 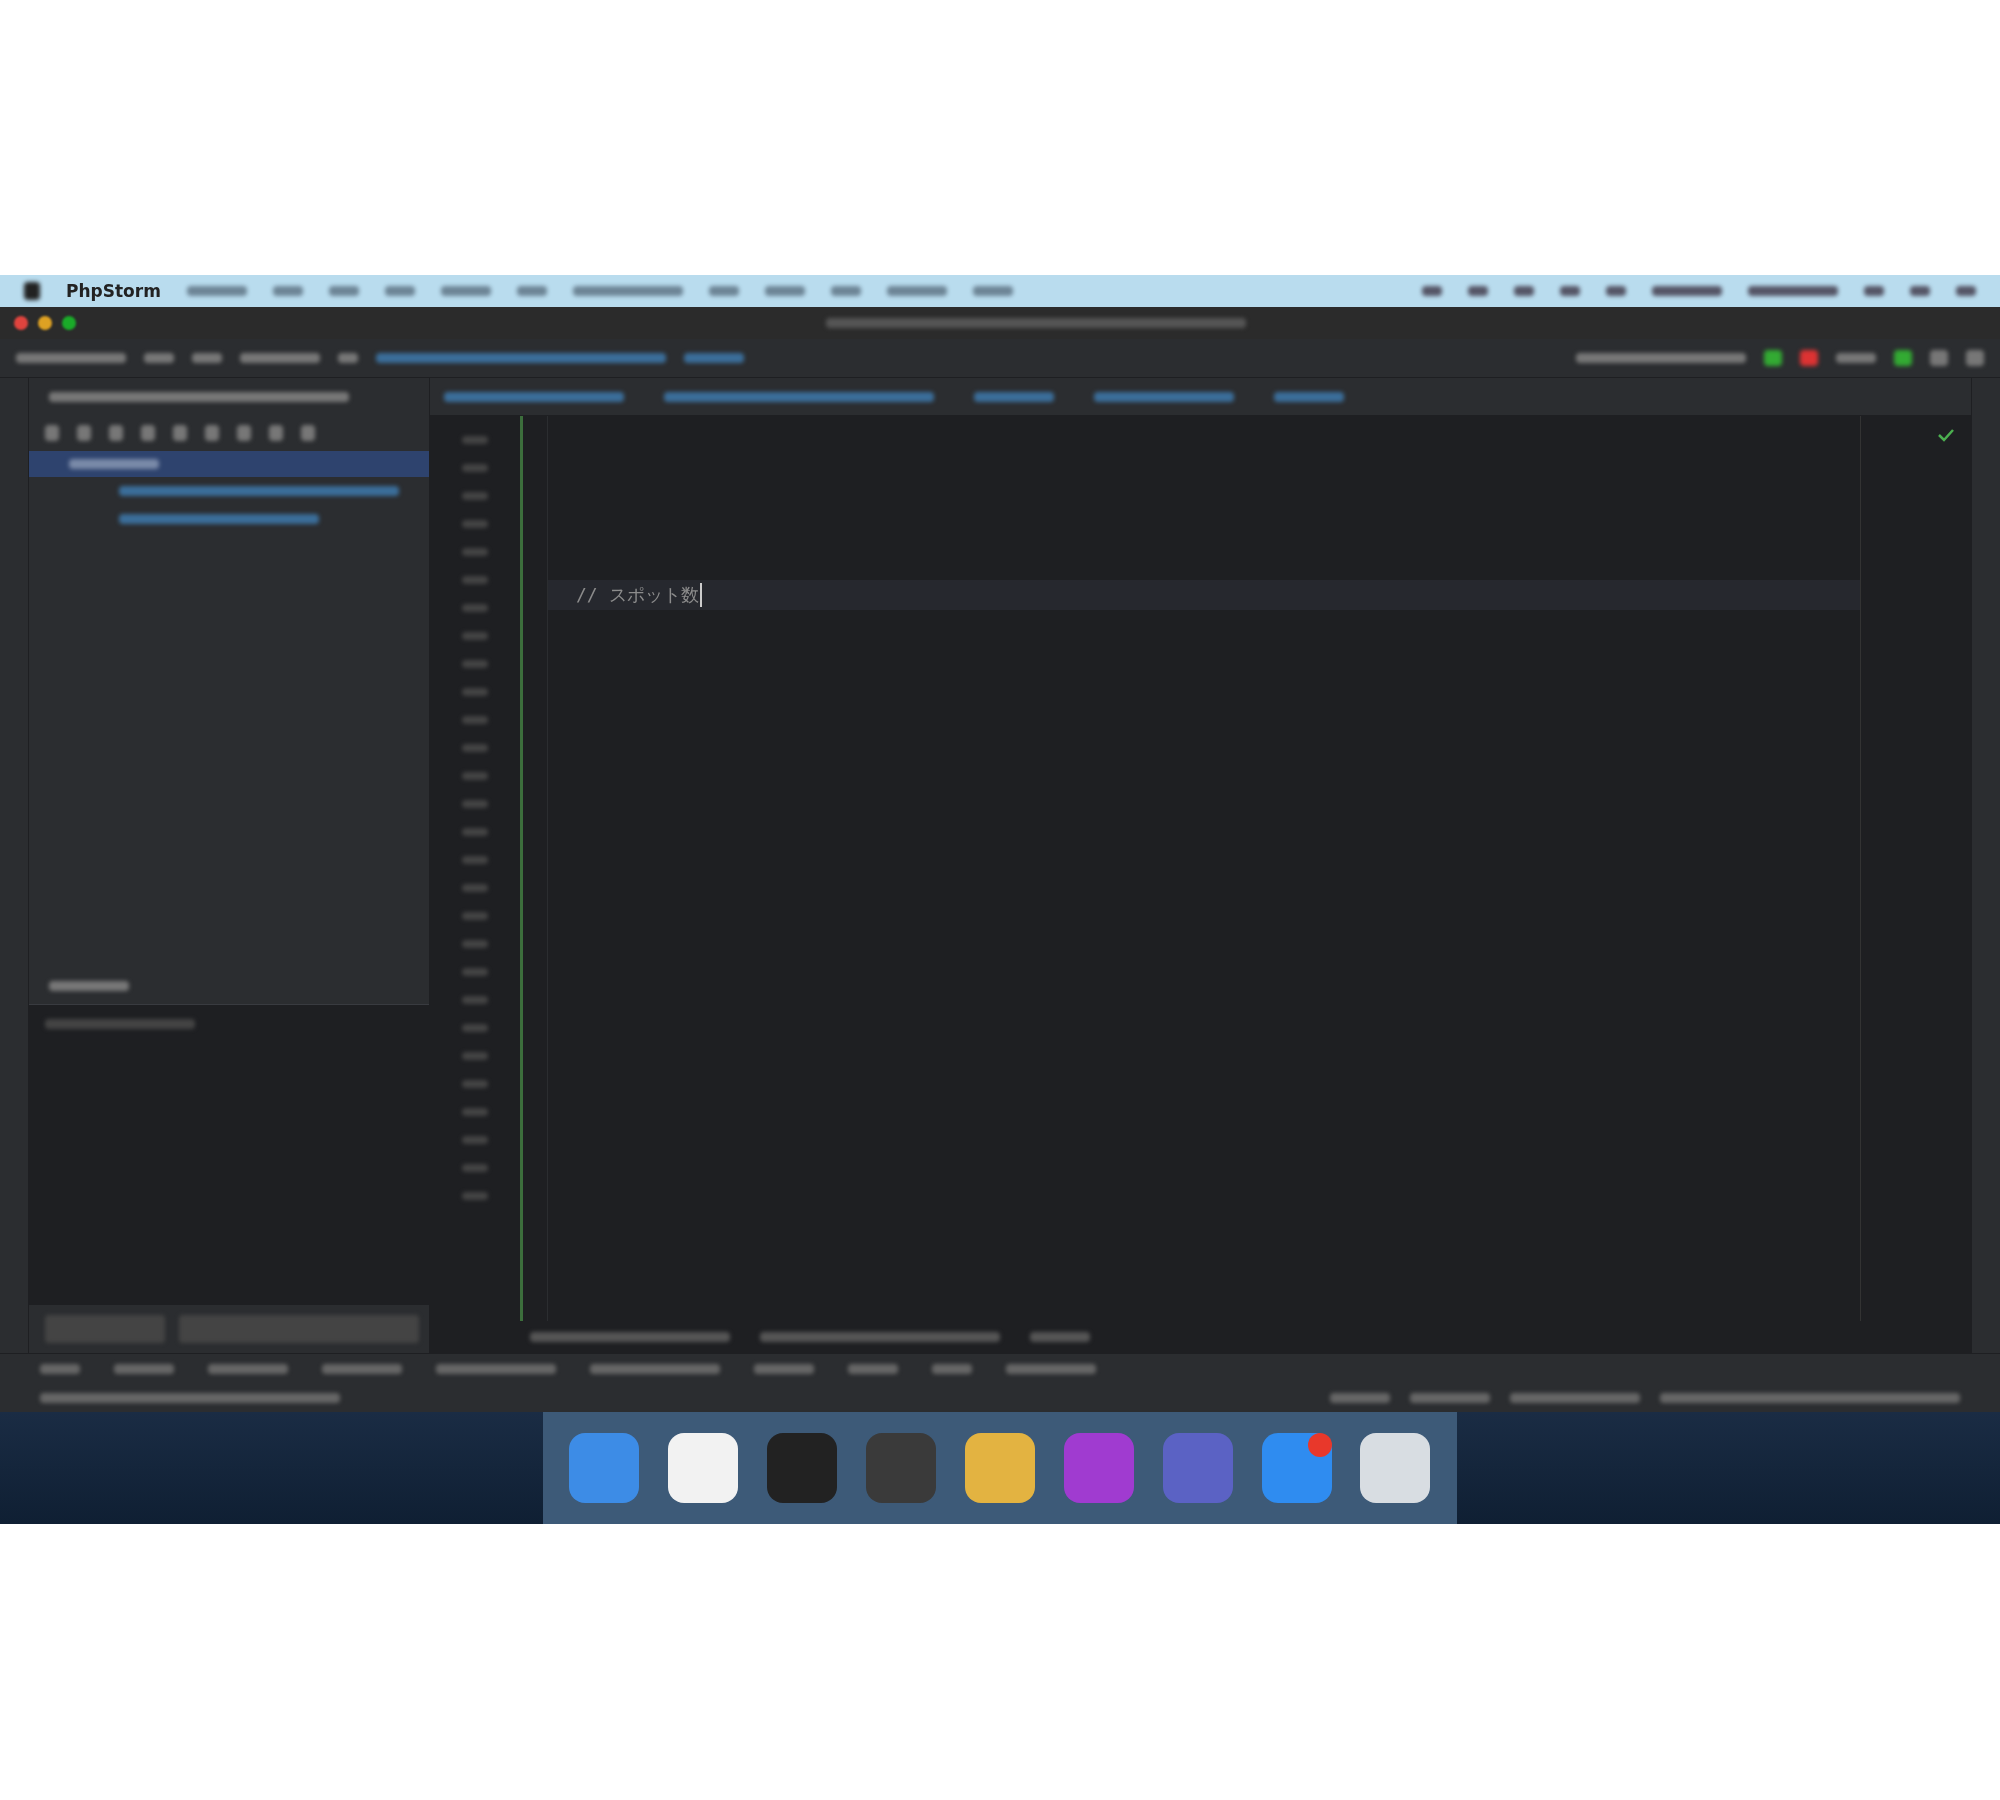 What do you see at coordinates (32, 291) in the screenshot?
I see `apple-icon` at bounding box center [32, 291].